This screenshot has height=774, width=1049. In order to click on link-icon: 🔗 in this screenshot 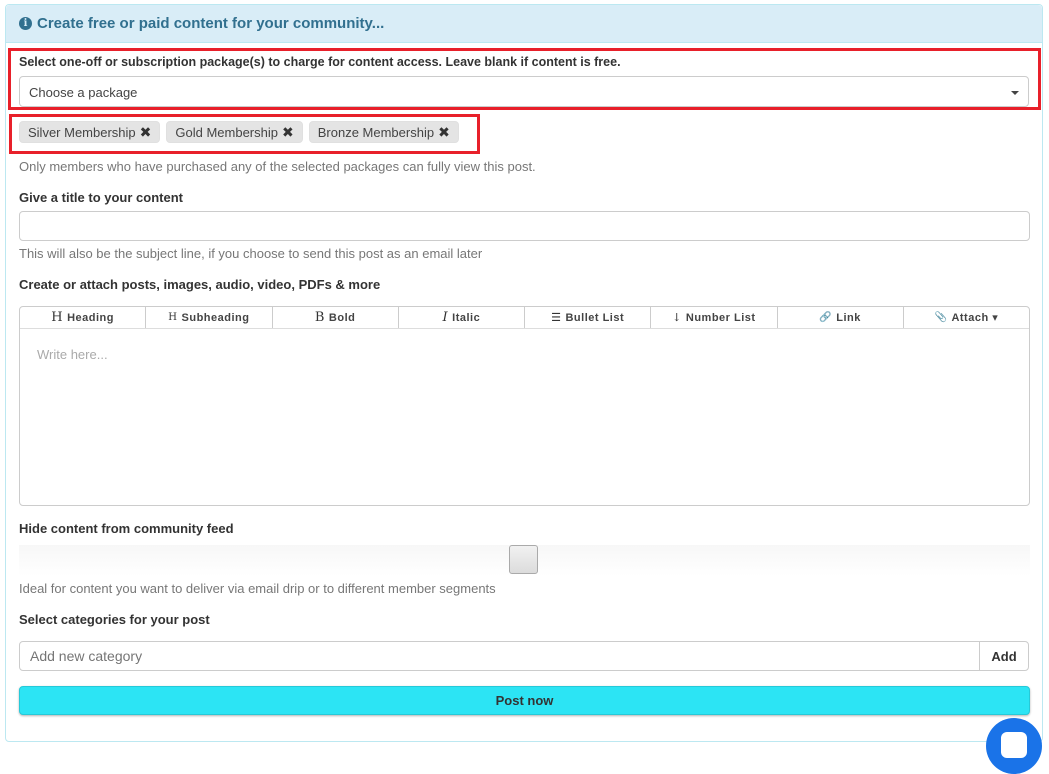, I will do `click(826, 317)`.